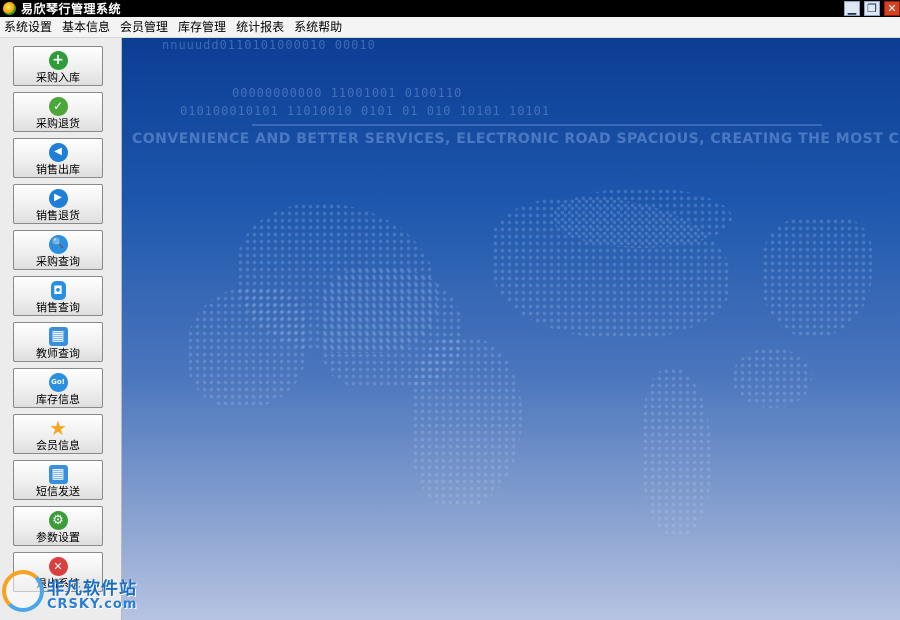  I want to click on plus-circle-icon: +, so click(58, 60).